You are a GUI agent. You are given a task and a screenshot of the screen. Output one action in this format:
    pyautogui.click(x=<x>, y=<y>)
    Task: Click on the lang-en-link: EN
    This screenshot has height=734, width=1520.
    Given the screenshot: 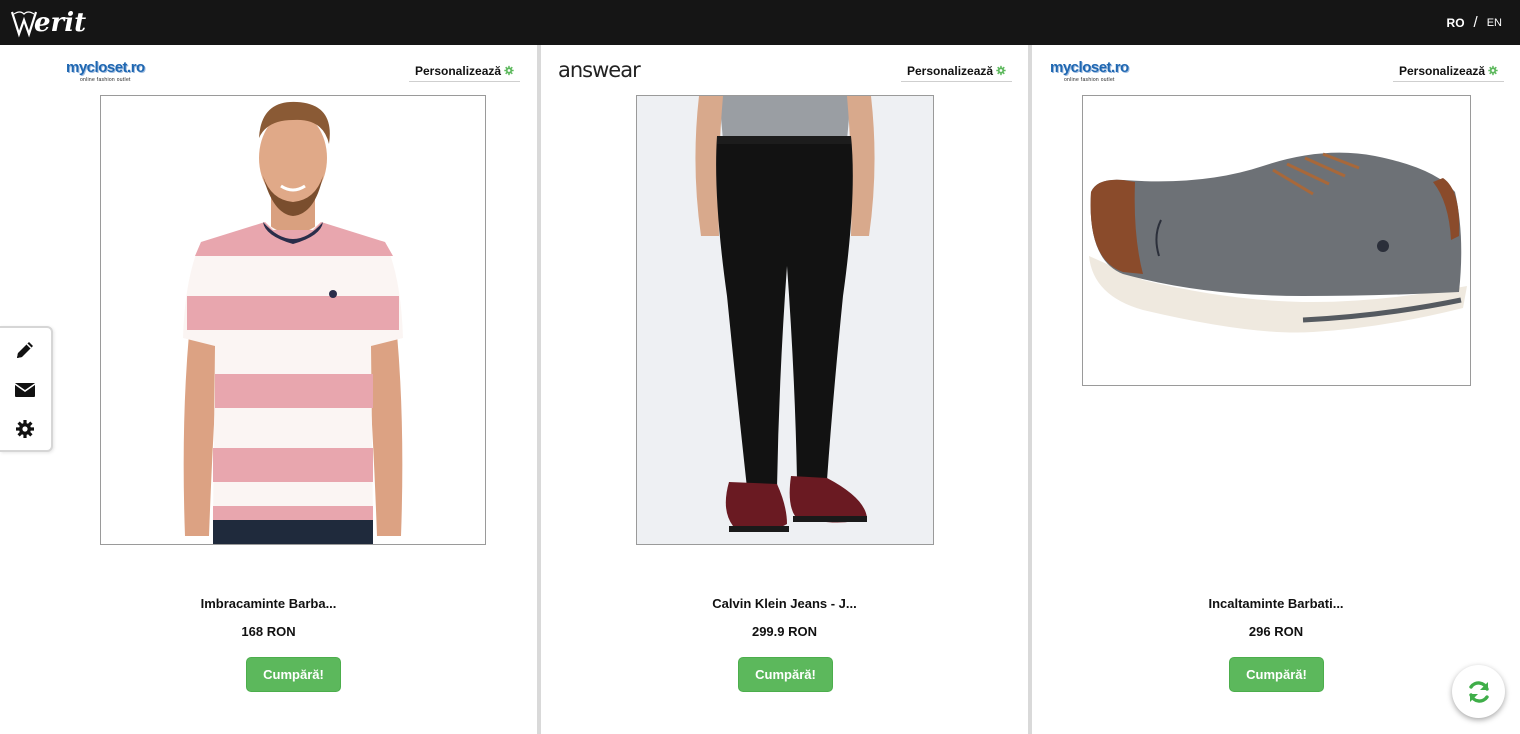 What is the action you would take?
    pyautogui.click(x=1494, y=23)
    